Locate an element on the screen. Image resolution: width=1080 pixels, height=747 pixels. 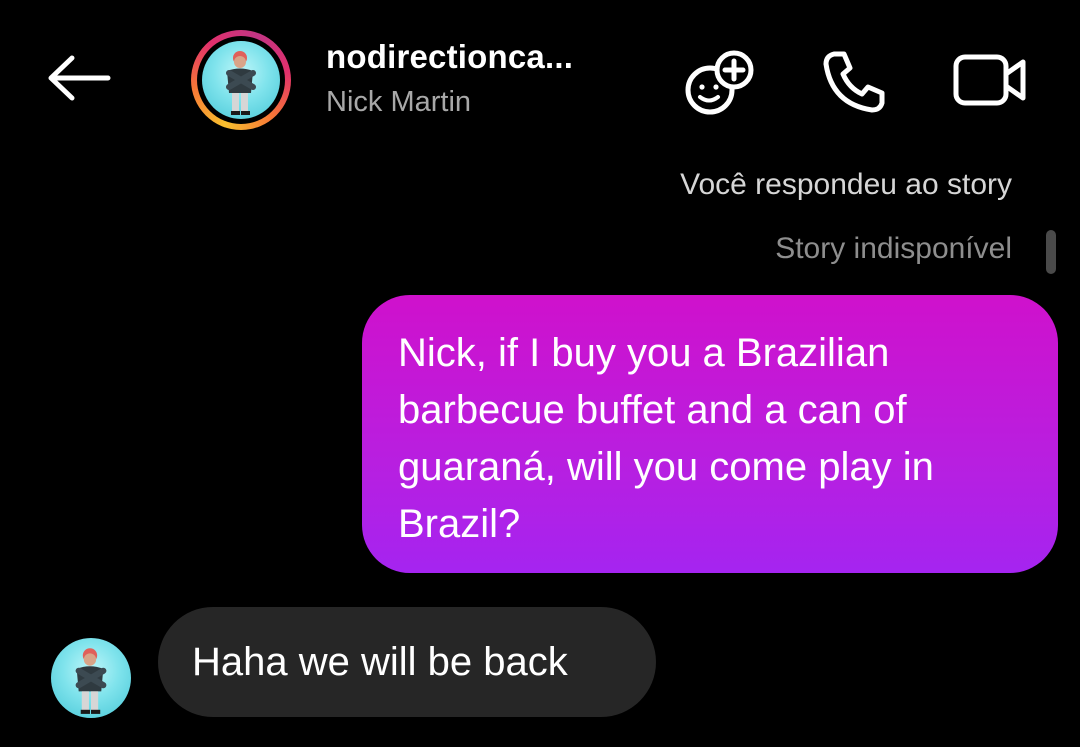
chat-display-name: Nick Martin is located at coordinates (398, 102).